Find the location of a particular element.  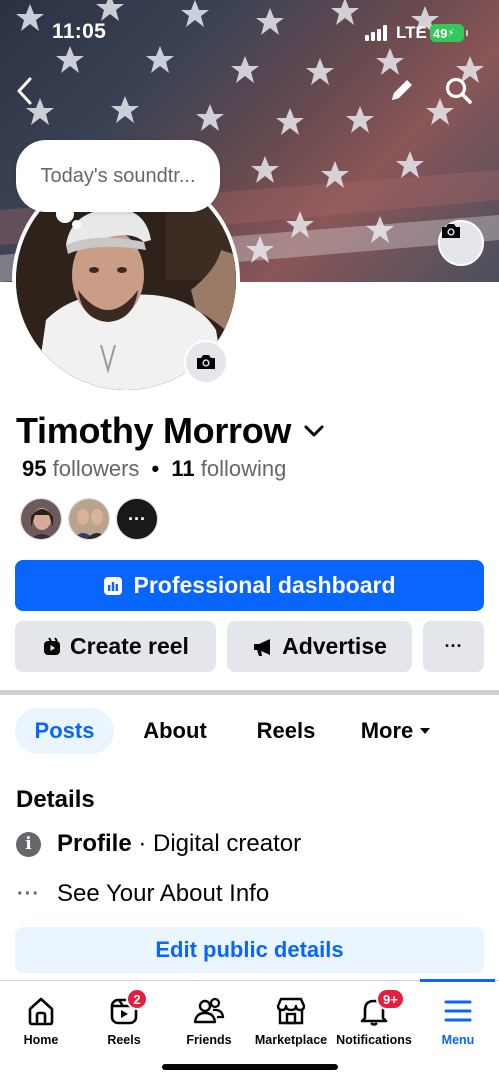

status-bar: 11:05 LTE 49 ⚡ is located at coordinates (249, 32).